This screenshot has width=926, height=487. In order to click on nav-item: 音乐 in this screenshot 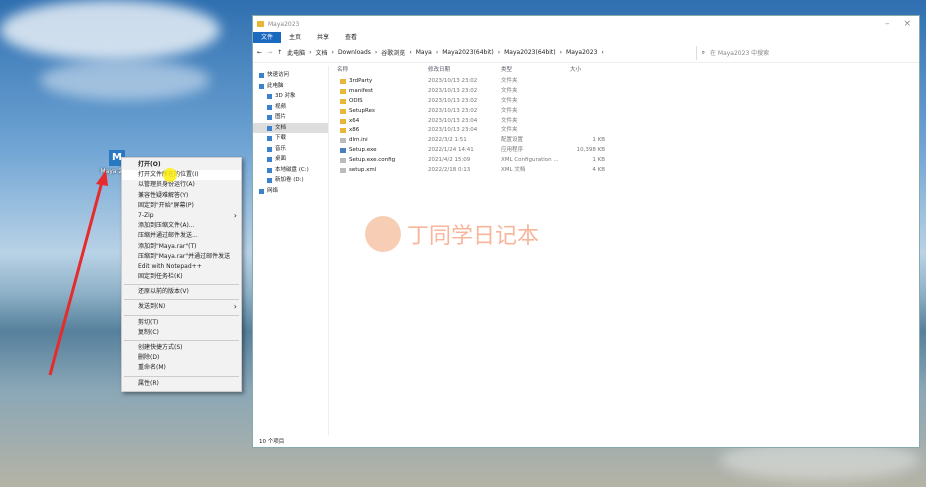, I will do `click(290, 149)`.